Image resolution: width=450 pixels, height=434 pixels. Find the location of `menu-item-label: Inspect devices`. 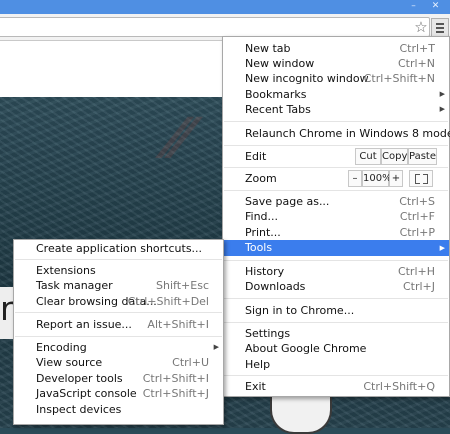

menu-item-label: Inspect devices is located at coordinates (79, 409).